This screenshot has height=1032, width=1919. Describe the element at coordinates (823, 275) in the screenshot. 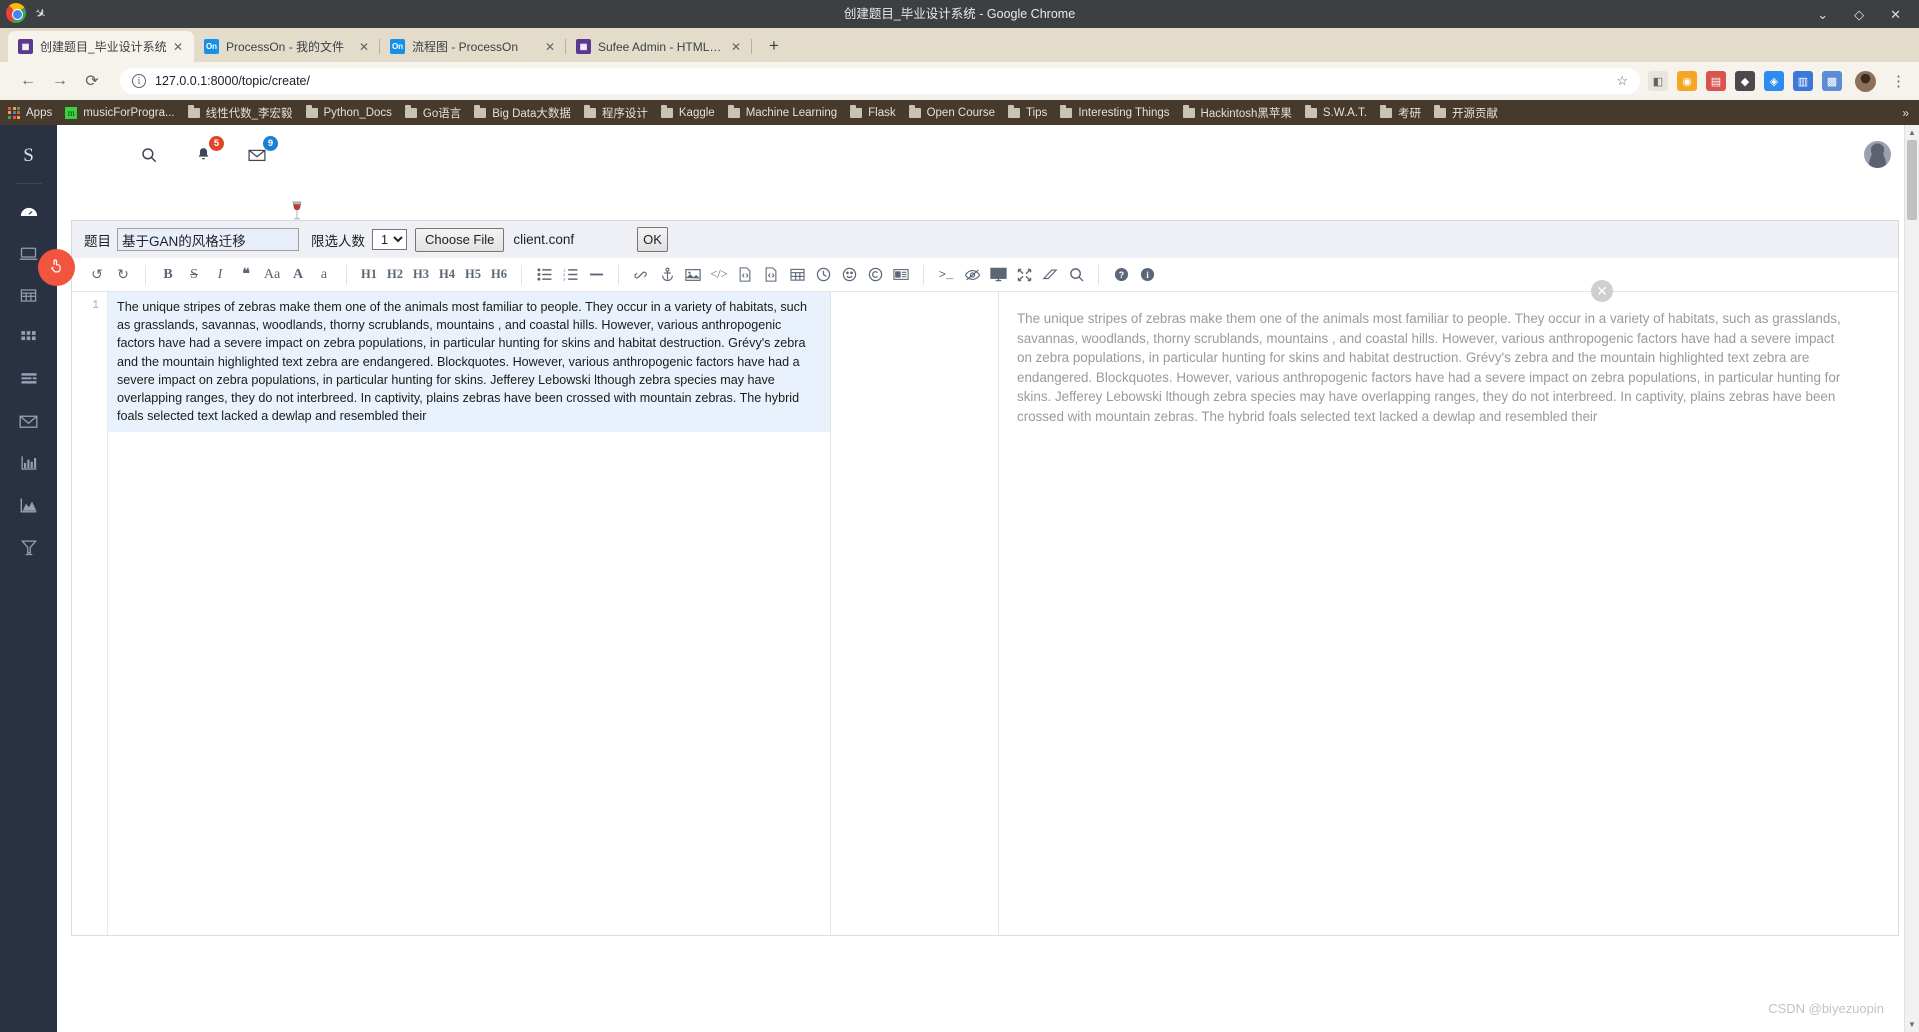

I see `datetime-button` at that location.